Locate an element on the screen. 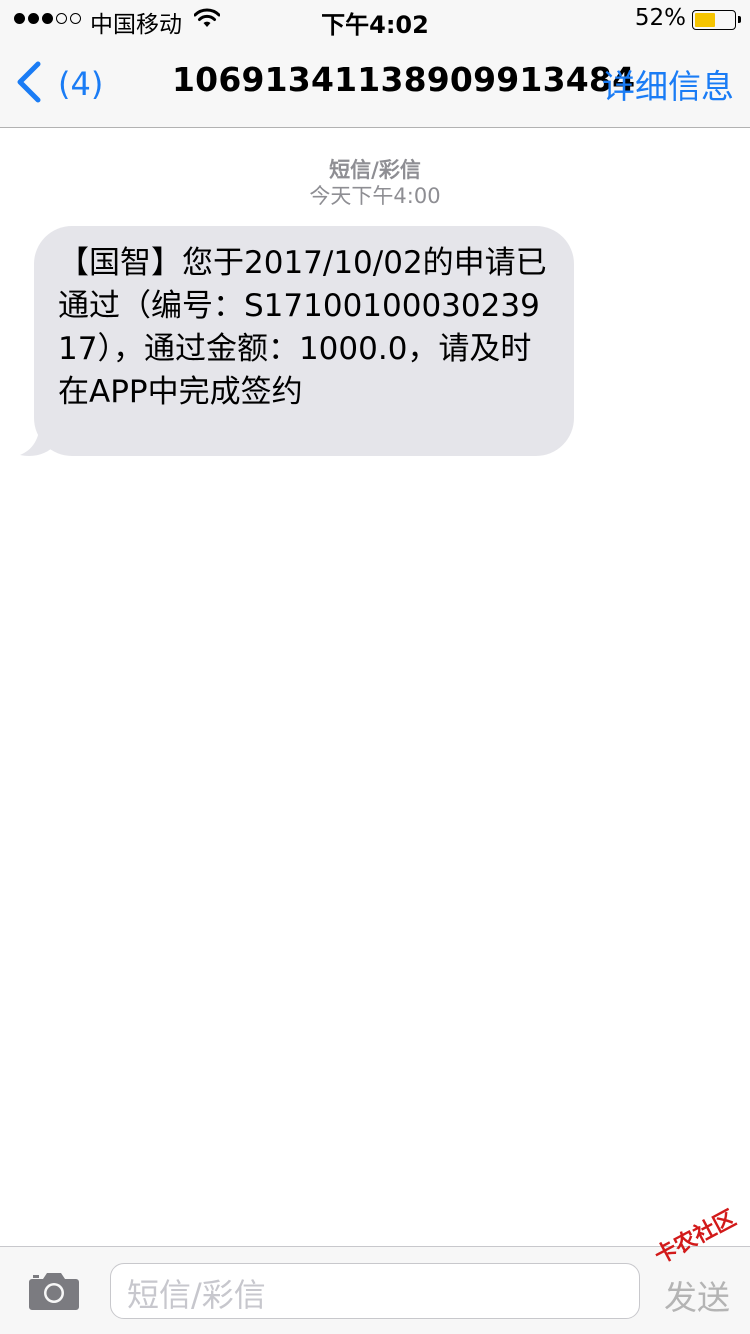 This screenshot has width=750, height=1334. navigation-bar: (4) 10691341138909913484 详细信息 is located at coordinates (375, 84).